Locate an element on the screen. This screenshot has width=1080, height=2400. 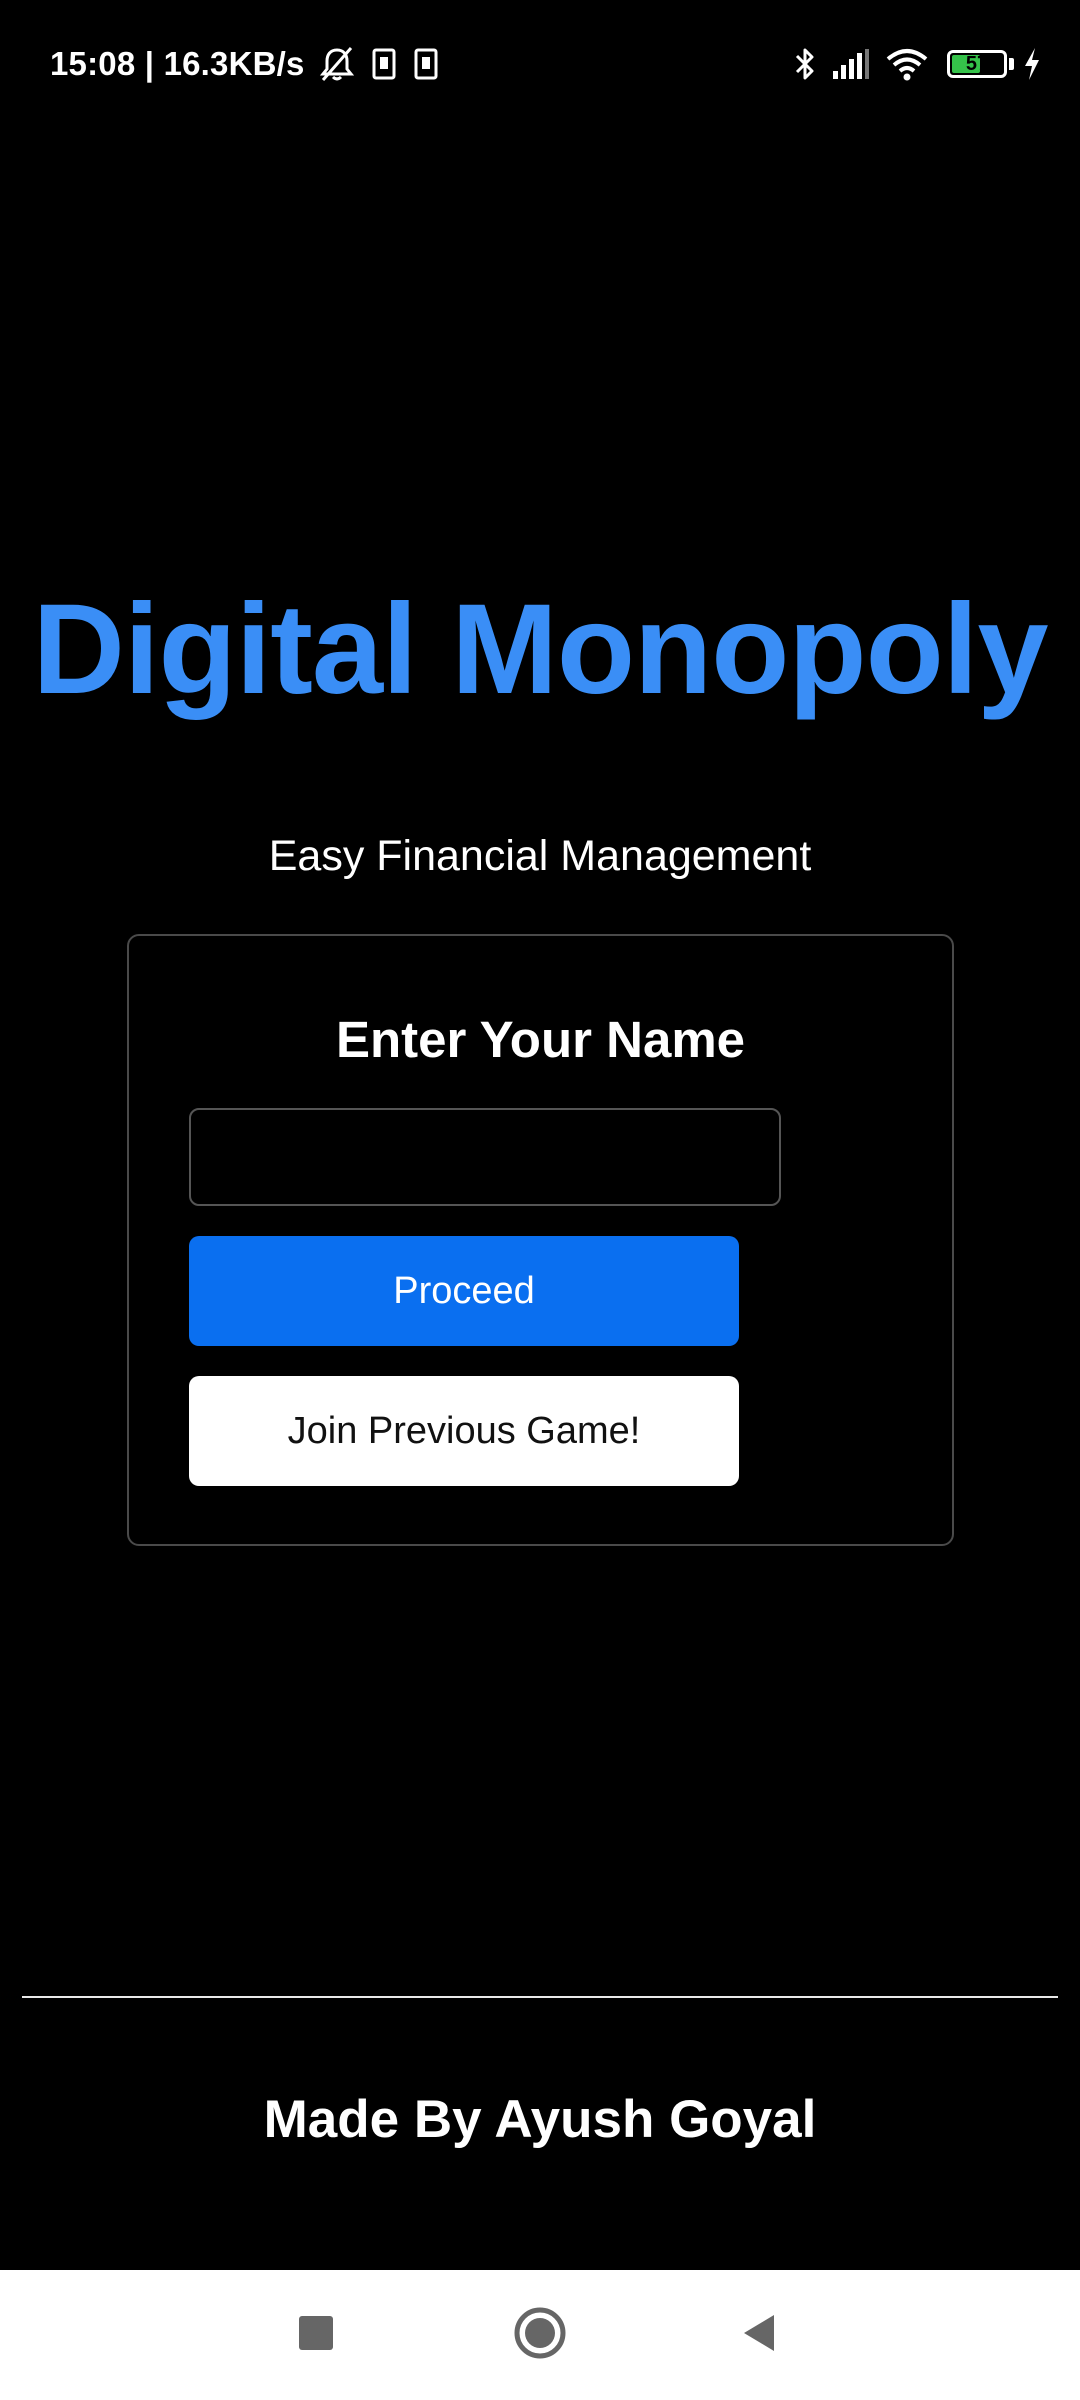
navigation-bar is located at coordinates (540, 2335).